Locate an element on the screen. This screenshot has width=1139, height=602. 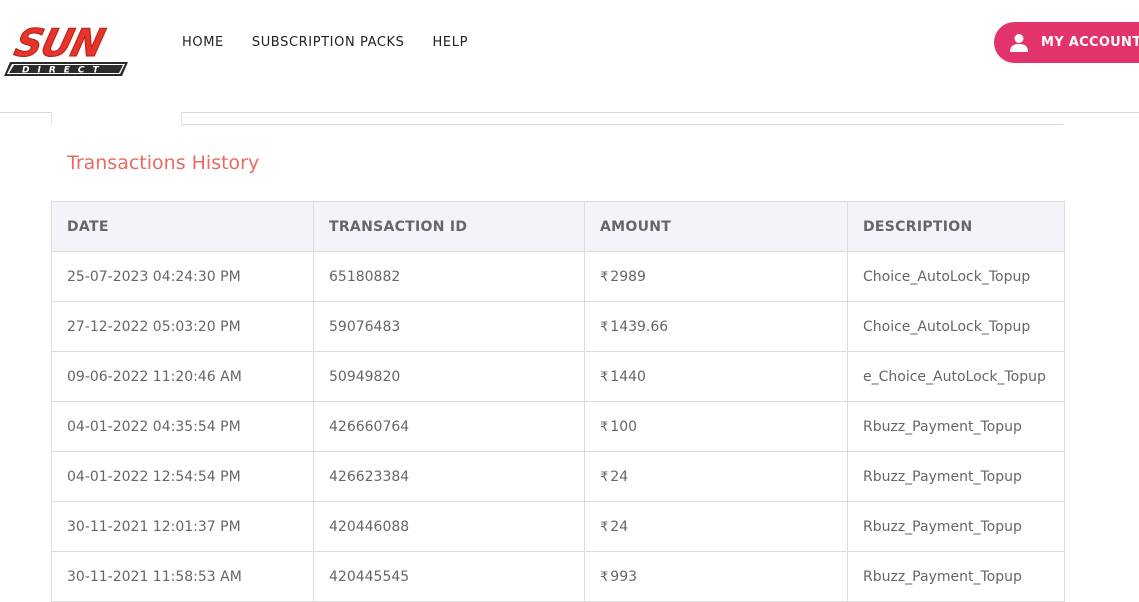
table-header-row: DATE TRANSACTION ID AMOUNT DESCRIPTION is located at coordinates (558, 226).